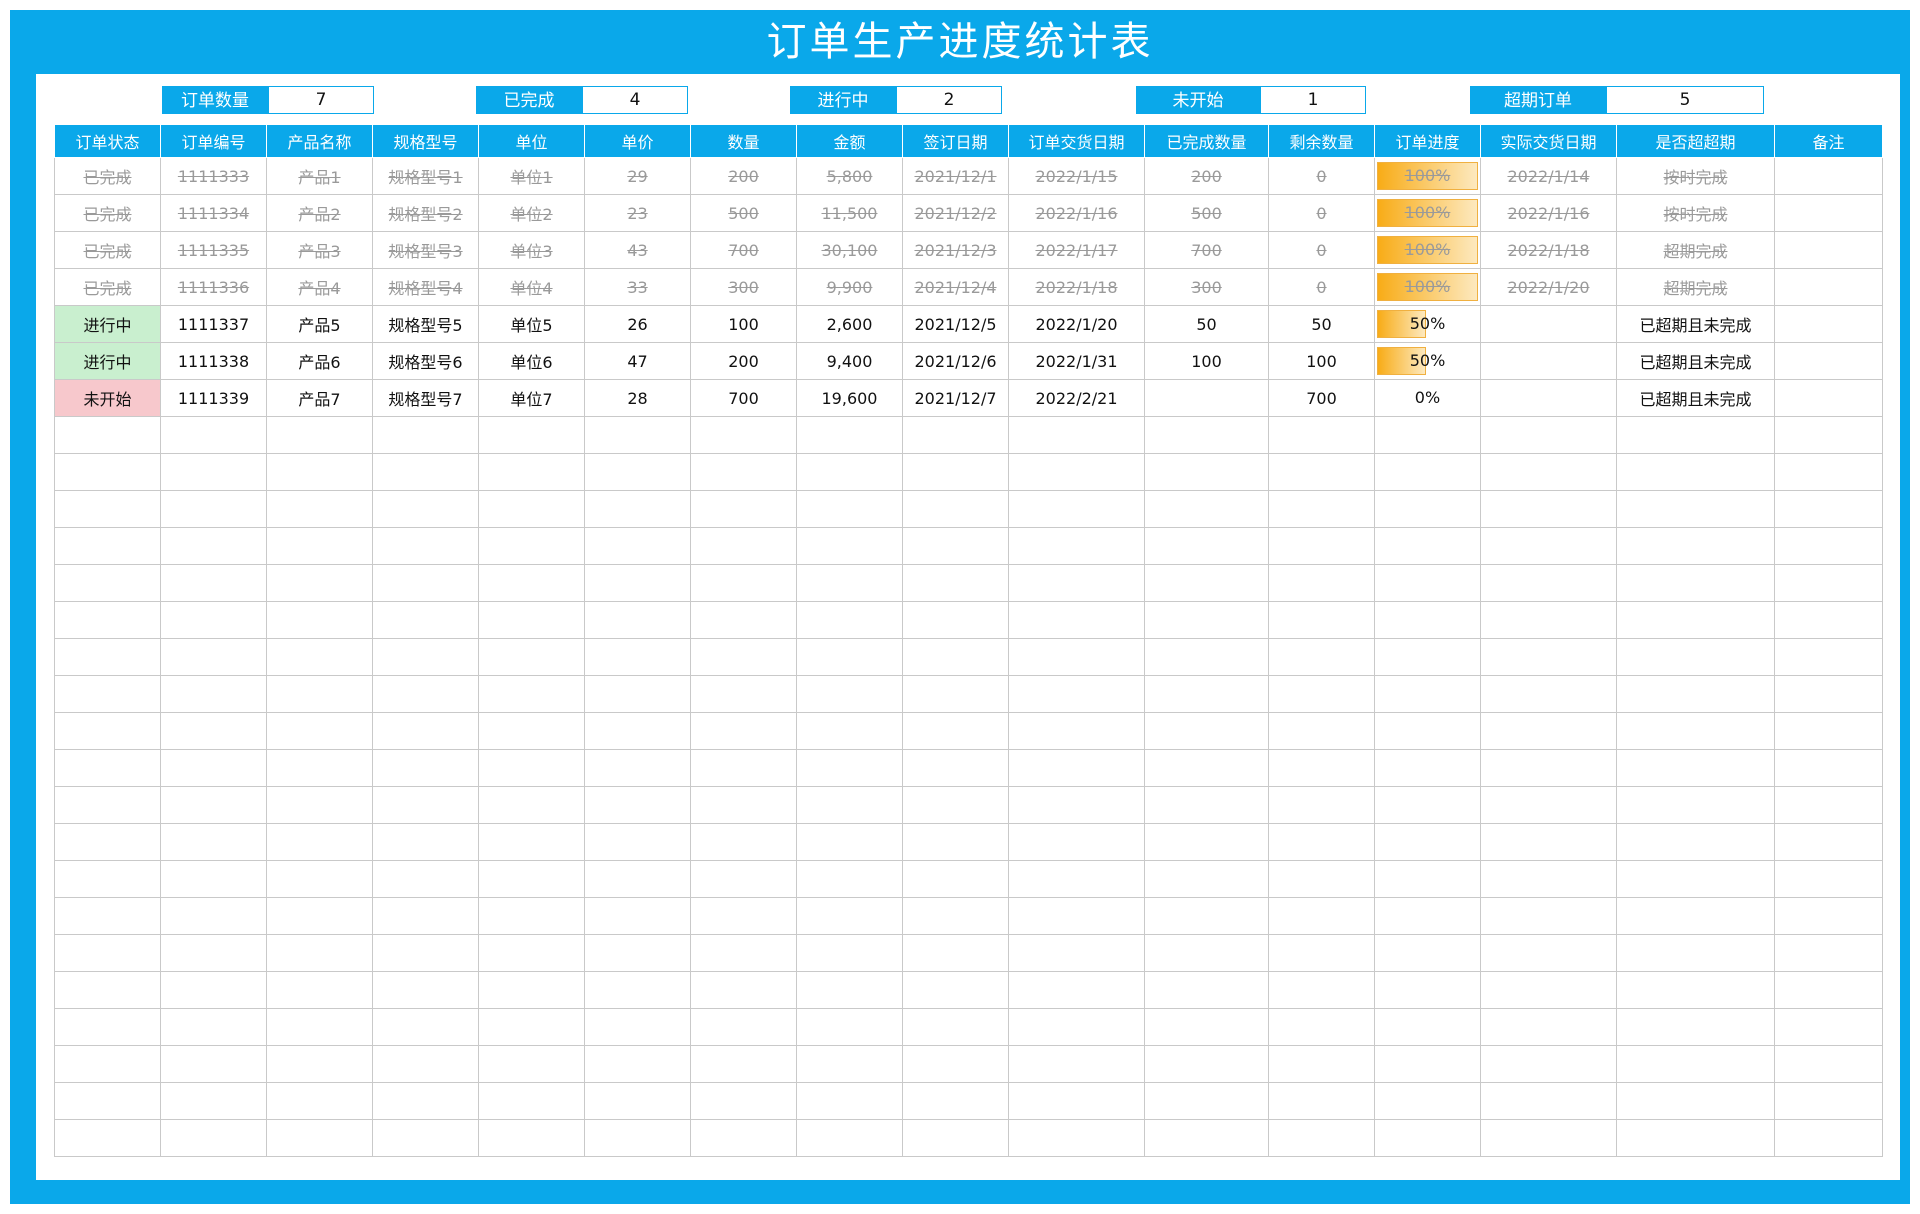  I want to click on remain-qty-cell: 100, so click(1321, 361).